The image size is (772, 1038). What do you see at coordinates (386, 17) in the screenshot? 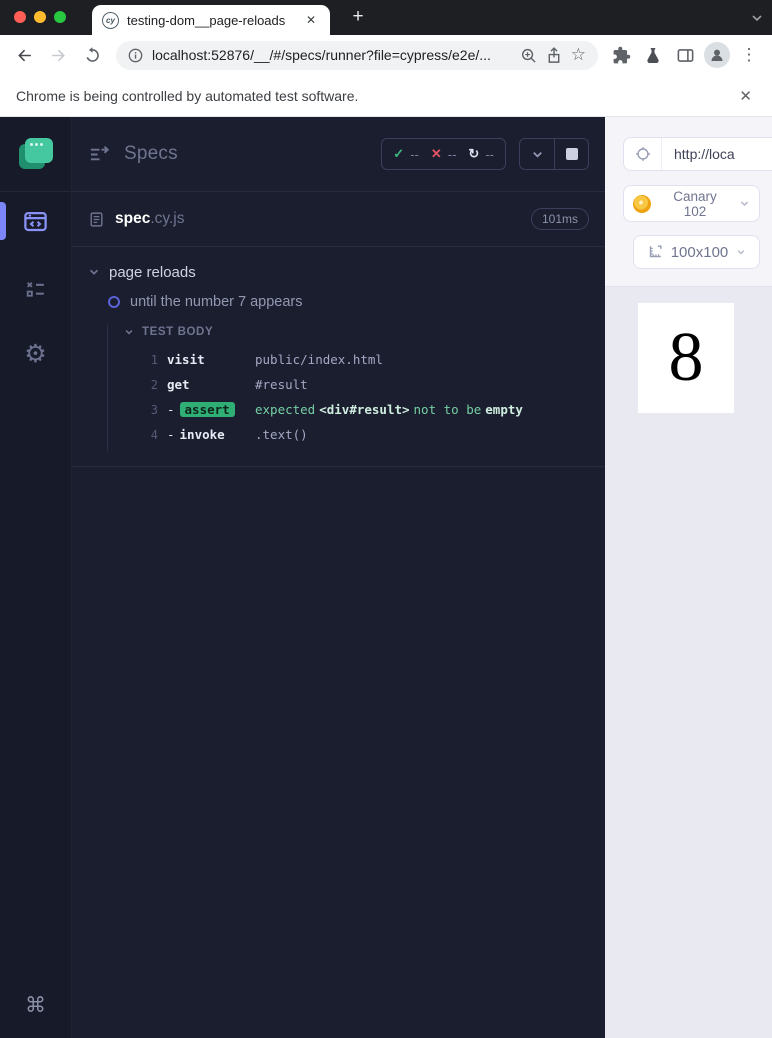
I see `browser-tab-strip: cy testing-dom__page-reloads ✕ +` at bounding box center [386, 17].